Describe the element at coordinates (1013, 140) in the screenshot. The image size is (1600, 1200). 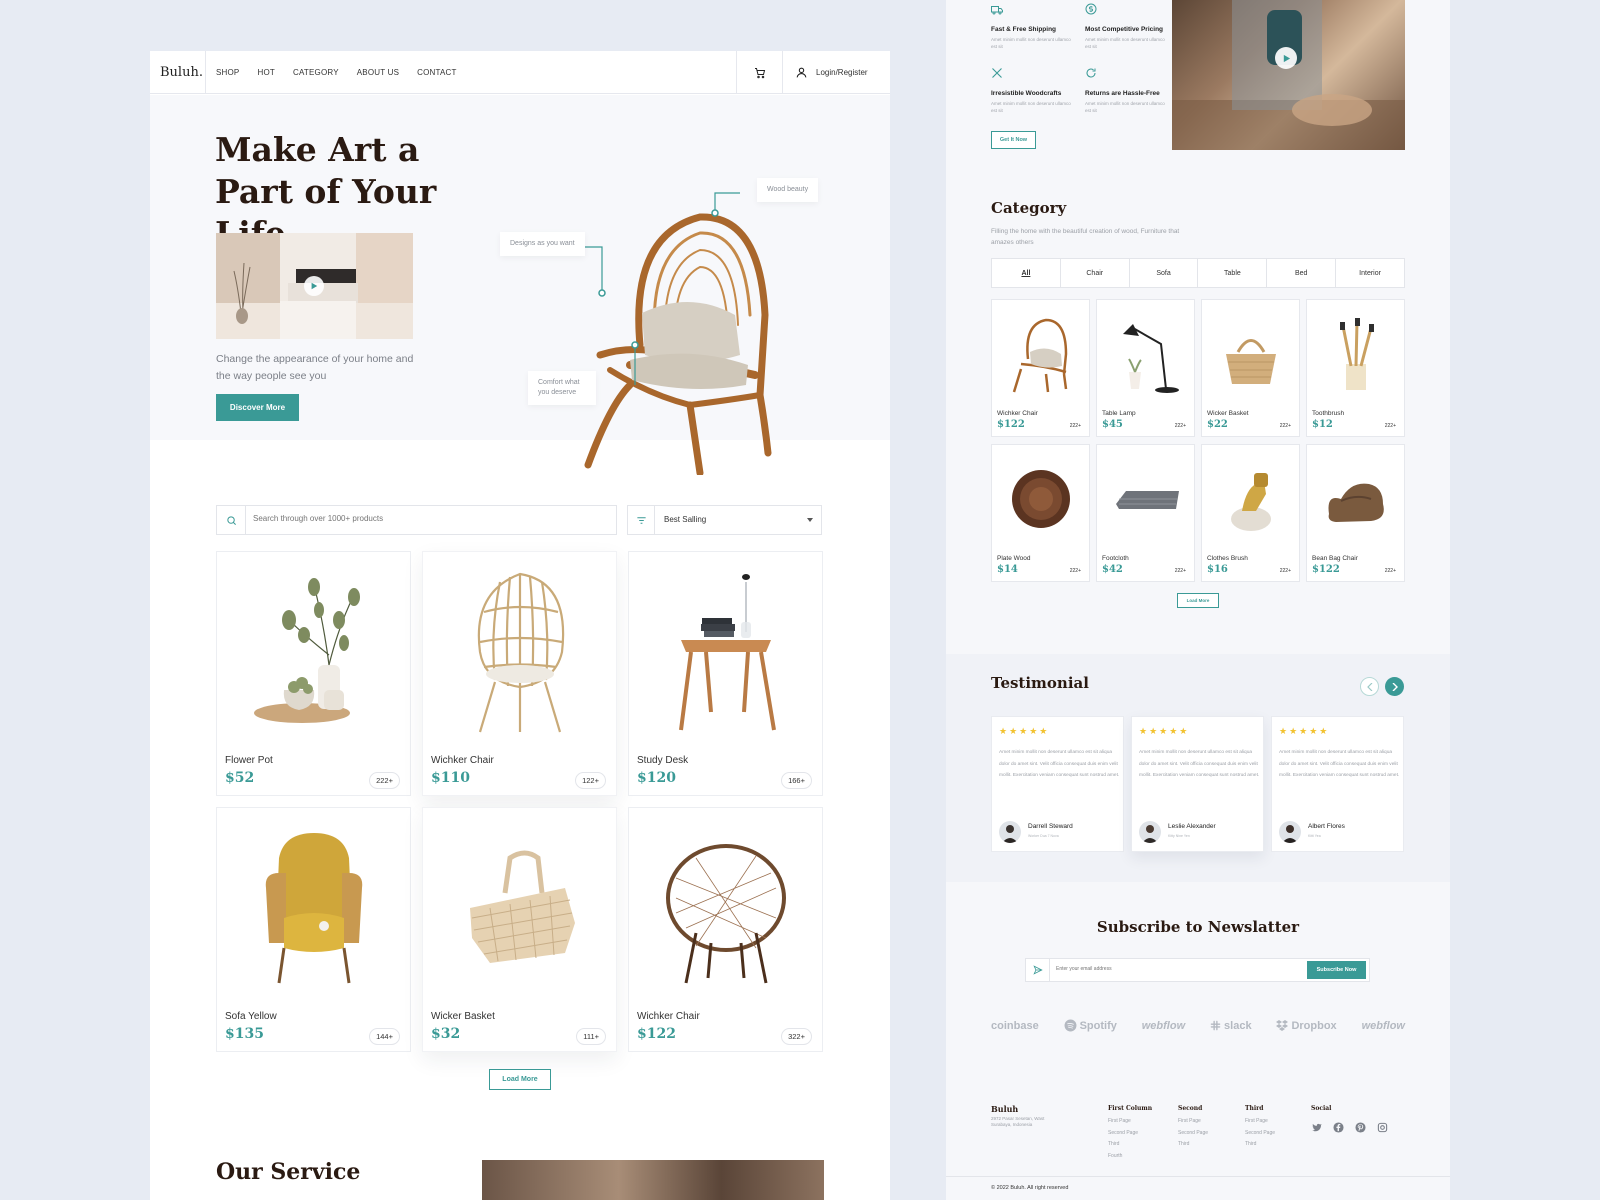
I see `get-it-now-button: Get It Now` at that location.